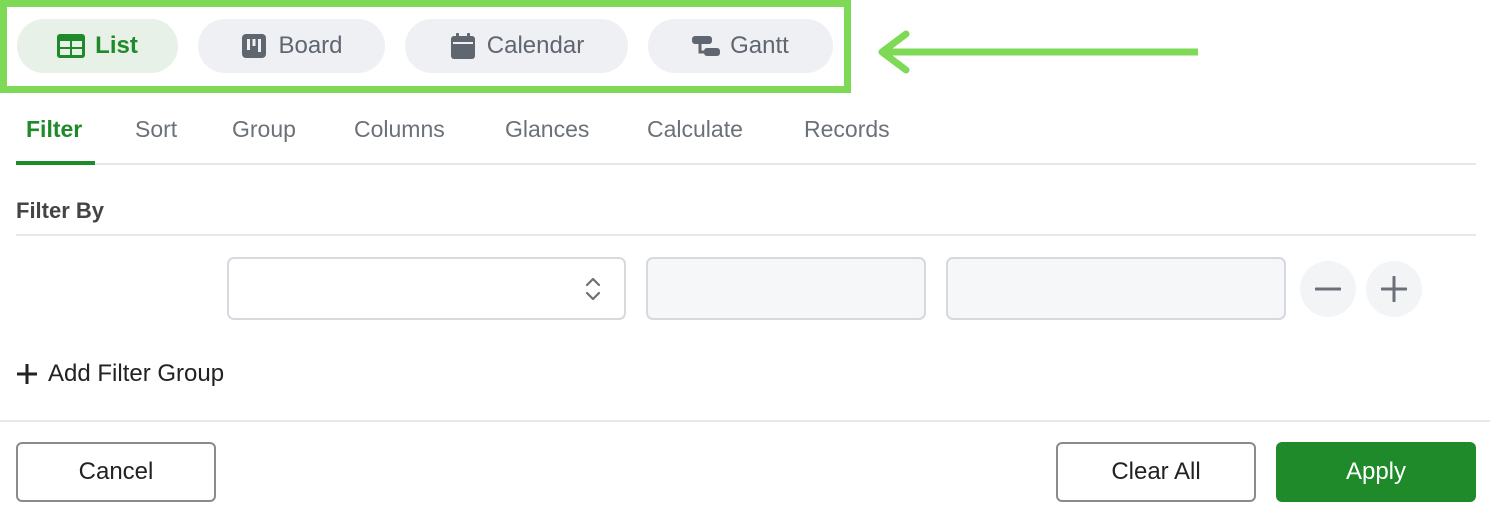 The image size is (1490, 520). I want to click on apply-button: Apply, so click(1376, 472).